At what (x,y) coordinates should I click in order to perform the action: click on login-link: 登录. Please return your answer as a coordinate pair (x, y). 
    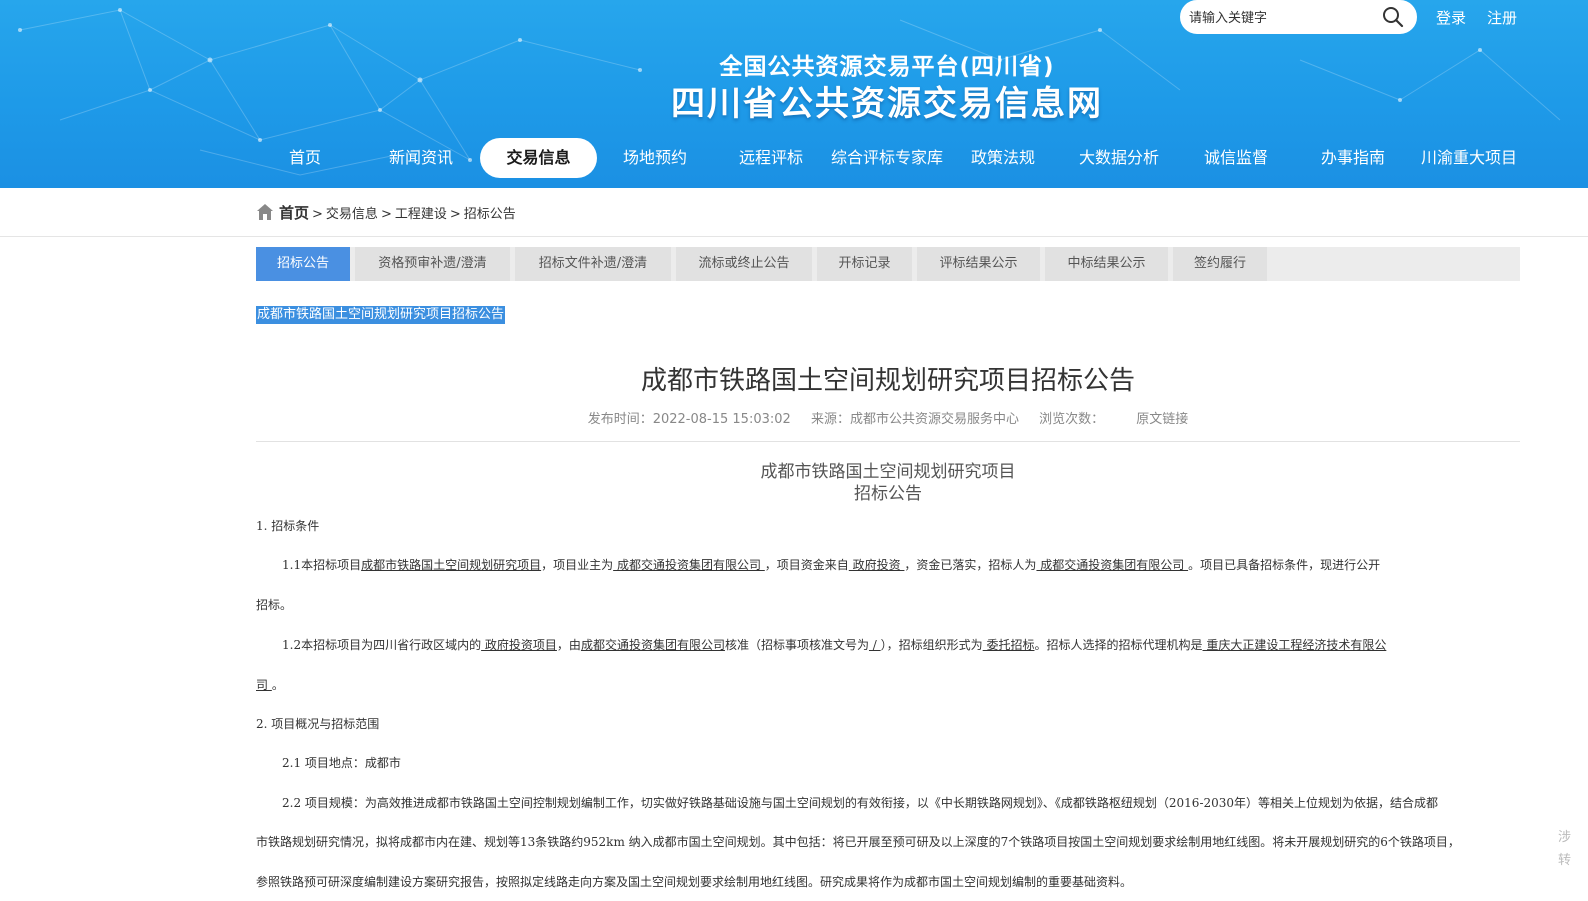
    Looking at the image, I should click on (1451, 17).